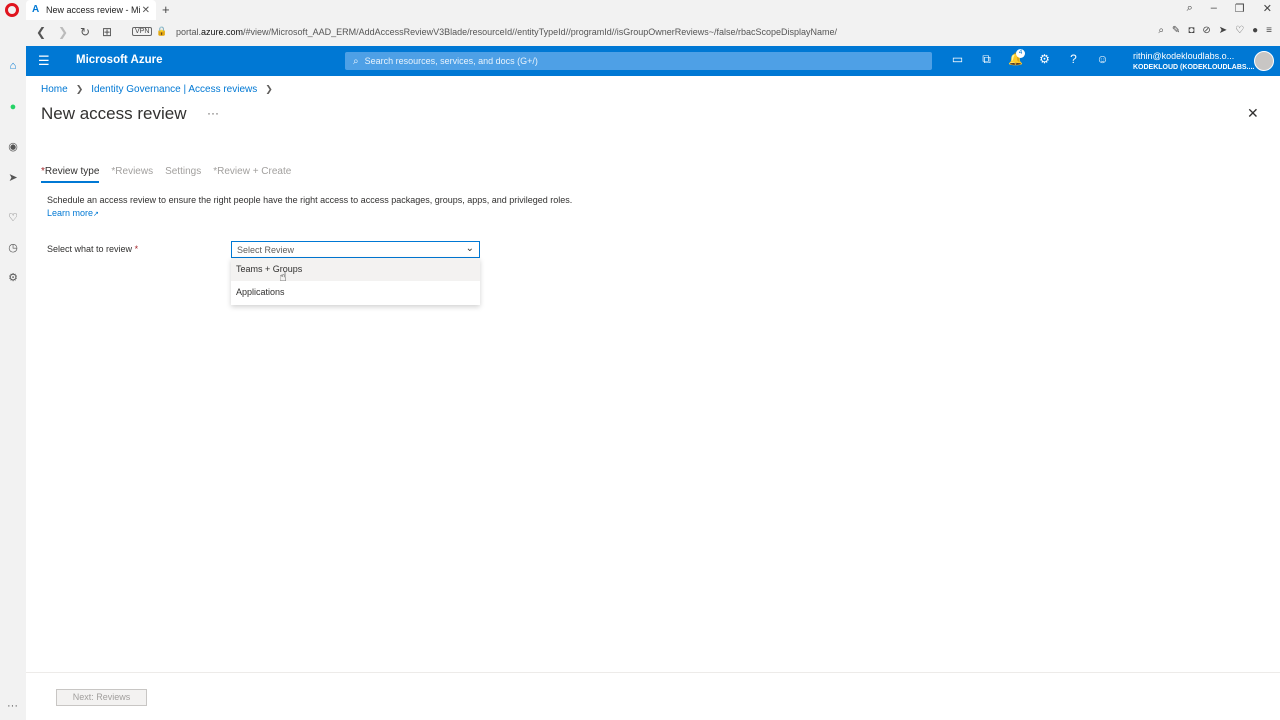  I want to click on tab-label: Settings, so click(183, 171).